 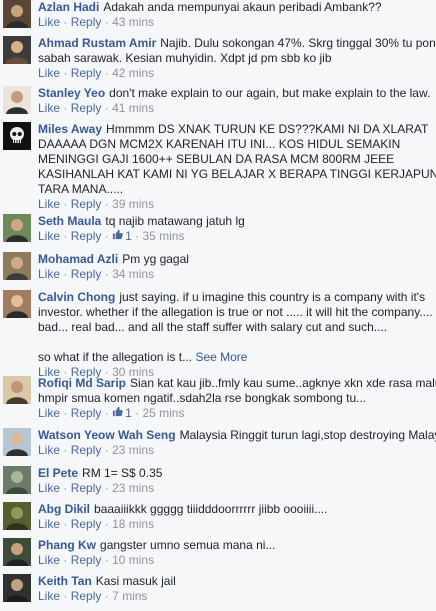 I want to click on comment-actions: Like · Reply · 43 mins, so click(x=233, y=22).